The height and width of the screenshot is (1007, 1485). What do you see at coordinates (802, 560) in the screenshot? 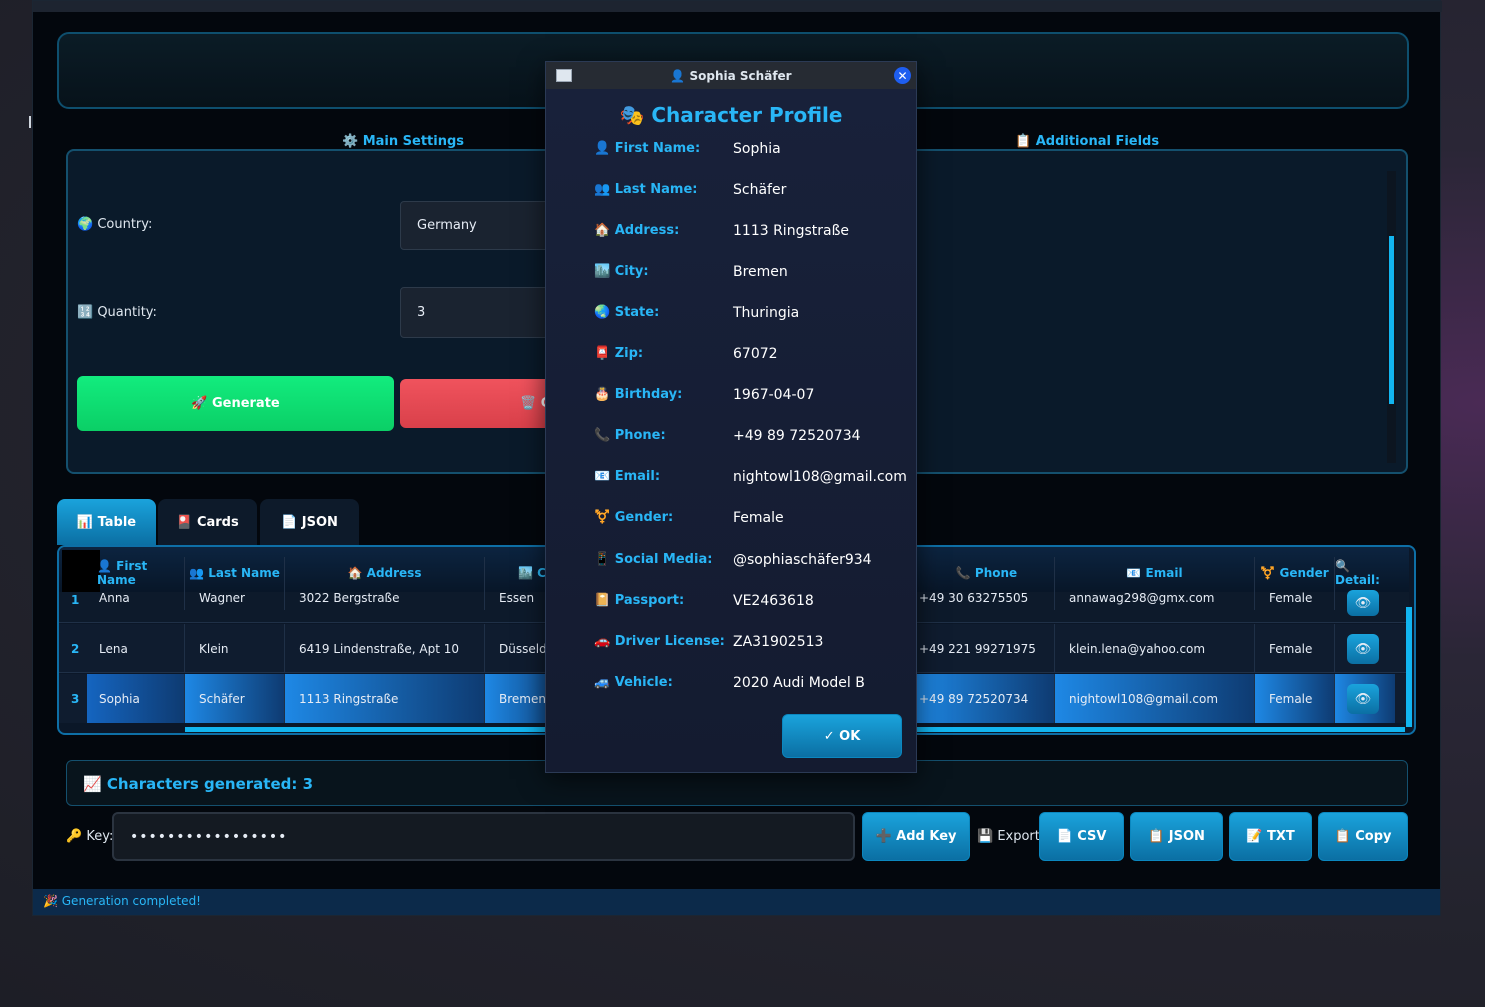
I see `profile-value: @sophiaschäfer934` at bounding box center [802, 560].